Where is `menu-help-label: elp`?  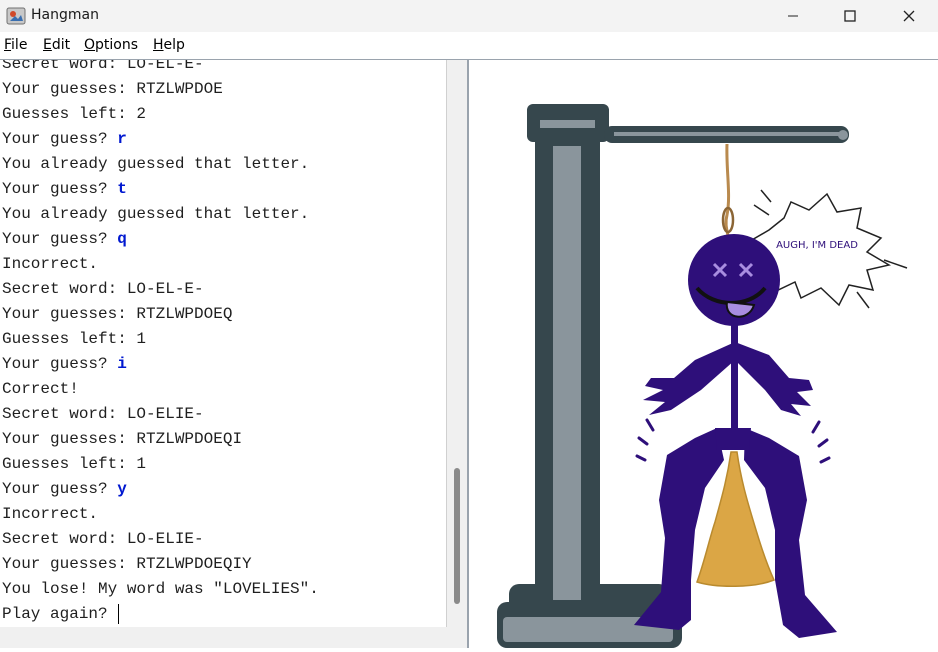
menu-help-label: elp is located at coordinates (174, 45).